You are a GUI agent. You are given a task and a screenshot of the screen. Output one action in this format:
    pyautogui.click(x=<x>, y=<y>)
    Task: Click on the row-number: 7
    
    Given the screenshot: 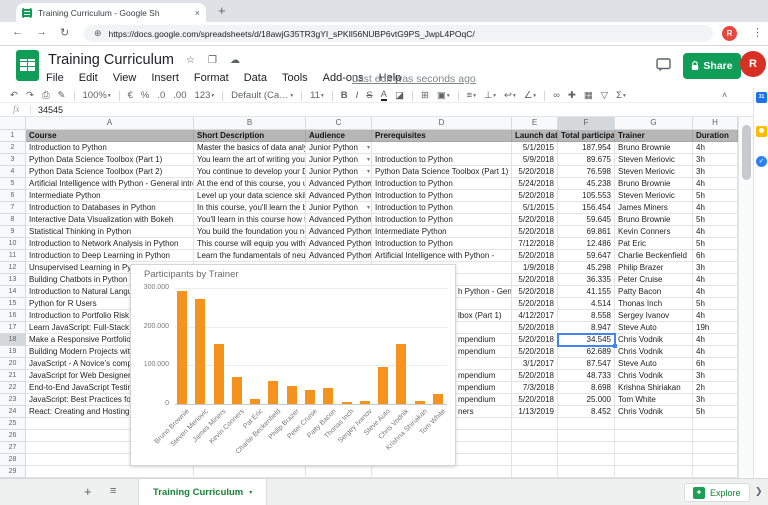 What is the action you would take?
    pyautogui.click(x=13, y=208)
    